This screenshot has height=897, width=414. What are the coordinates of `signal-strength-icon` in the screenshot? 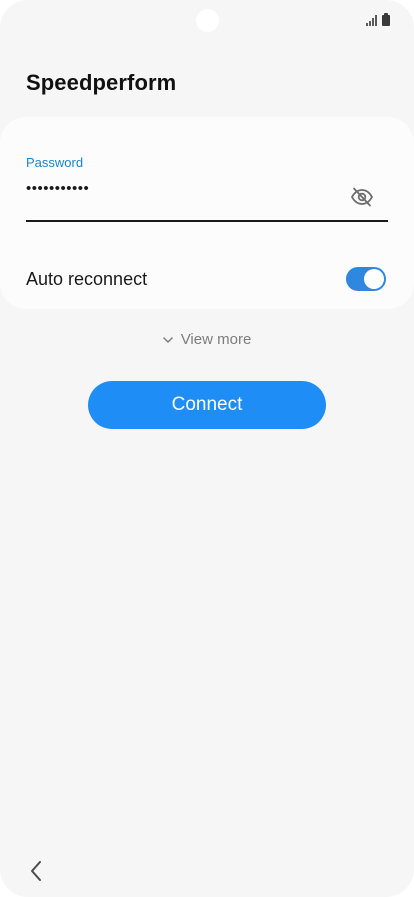 It's located at (371, 20).